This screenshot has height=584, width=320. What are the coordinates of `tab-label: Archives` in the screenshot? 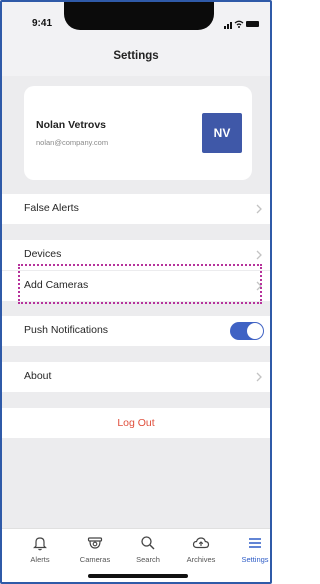 It's located at (201, 559).